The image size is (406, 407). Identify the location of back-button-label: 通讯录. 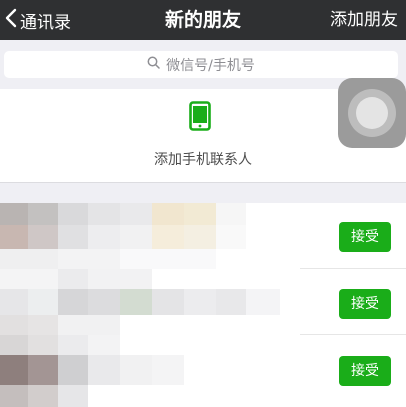
(45, 22).